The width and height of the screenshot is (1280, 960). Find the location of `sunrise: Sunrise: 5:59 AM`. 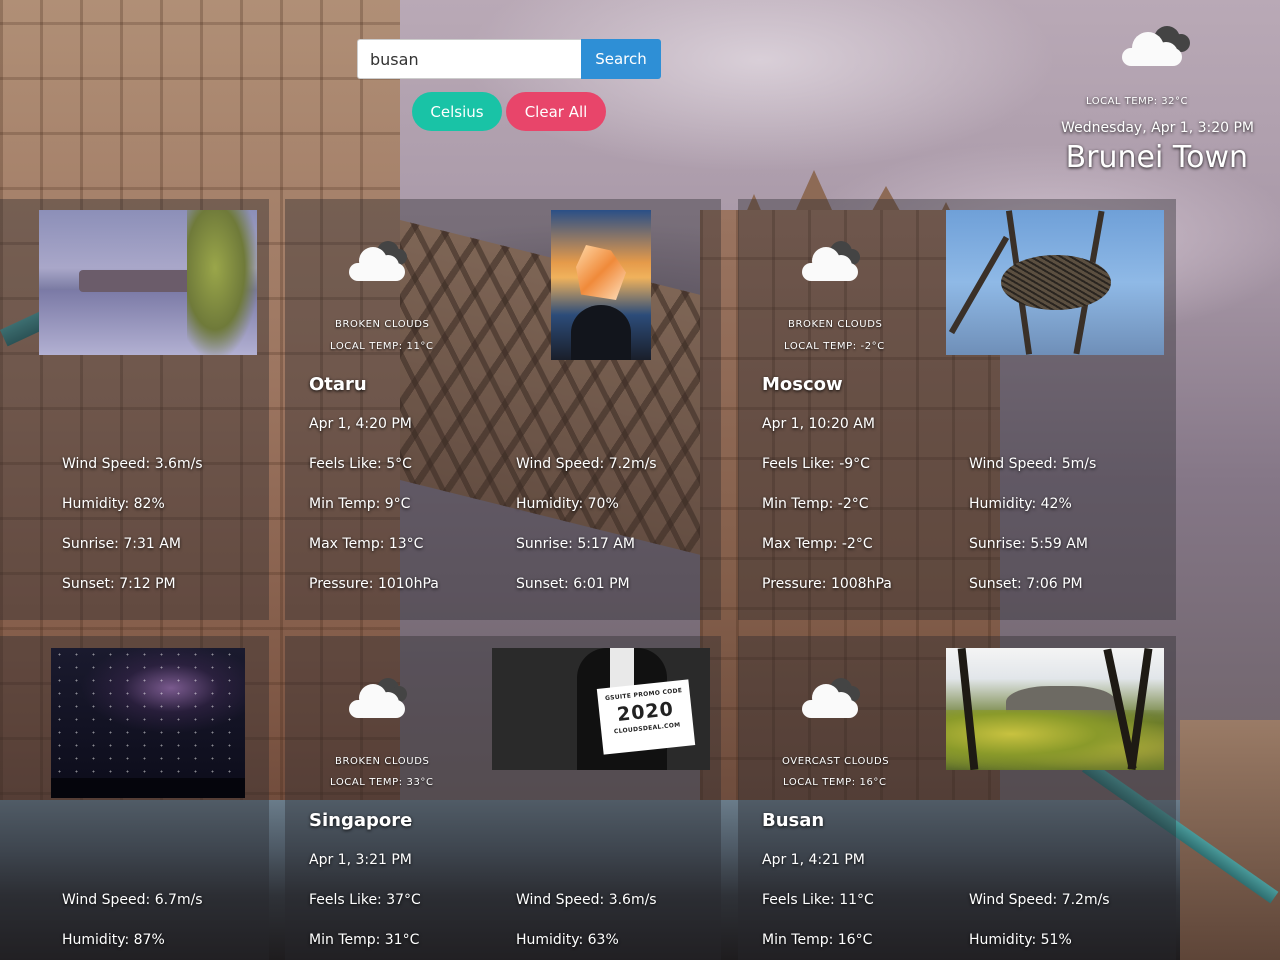

sunrise: Sunrise: 5:59 AM is located at coordinates (1028, 544).